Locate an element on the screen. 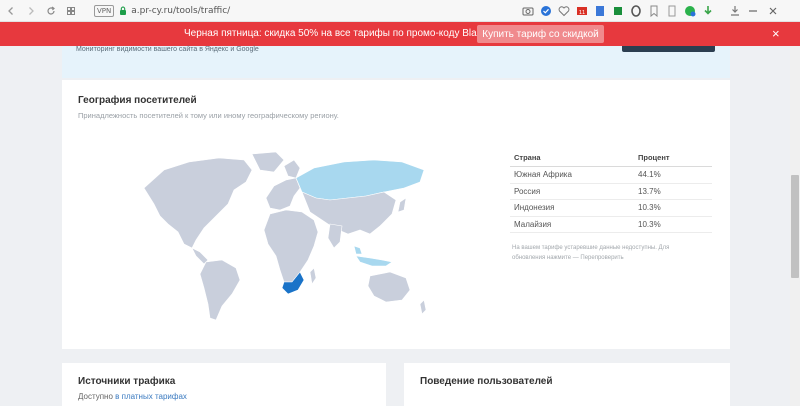 Image resolution: width=800 pixels, height=406 pixels. lock-icon is located at coordinates (123, 10).